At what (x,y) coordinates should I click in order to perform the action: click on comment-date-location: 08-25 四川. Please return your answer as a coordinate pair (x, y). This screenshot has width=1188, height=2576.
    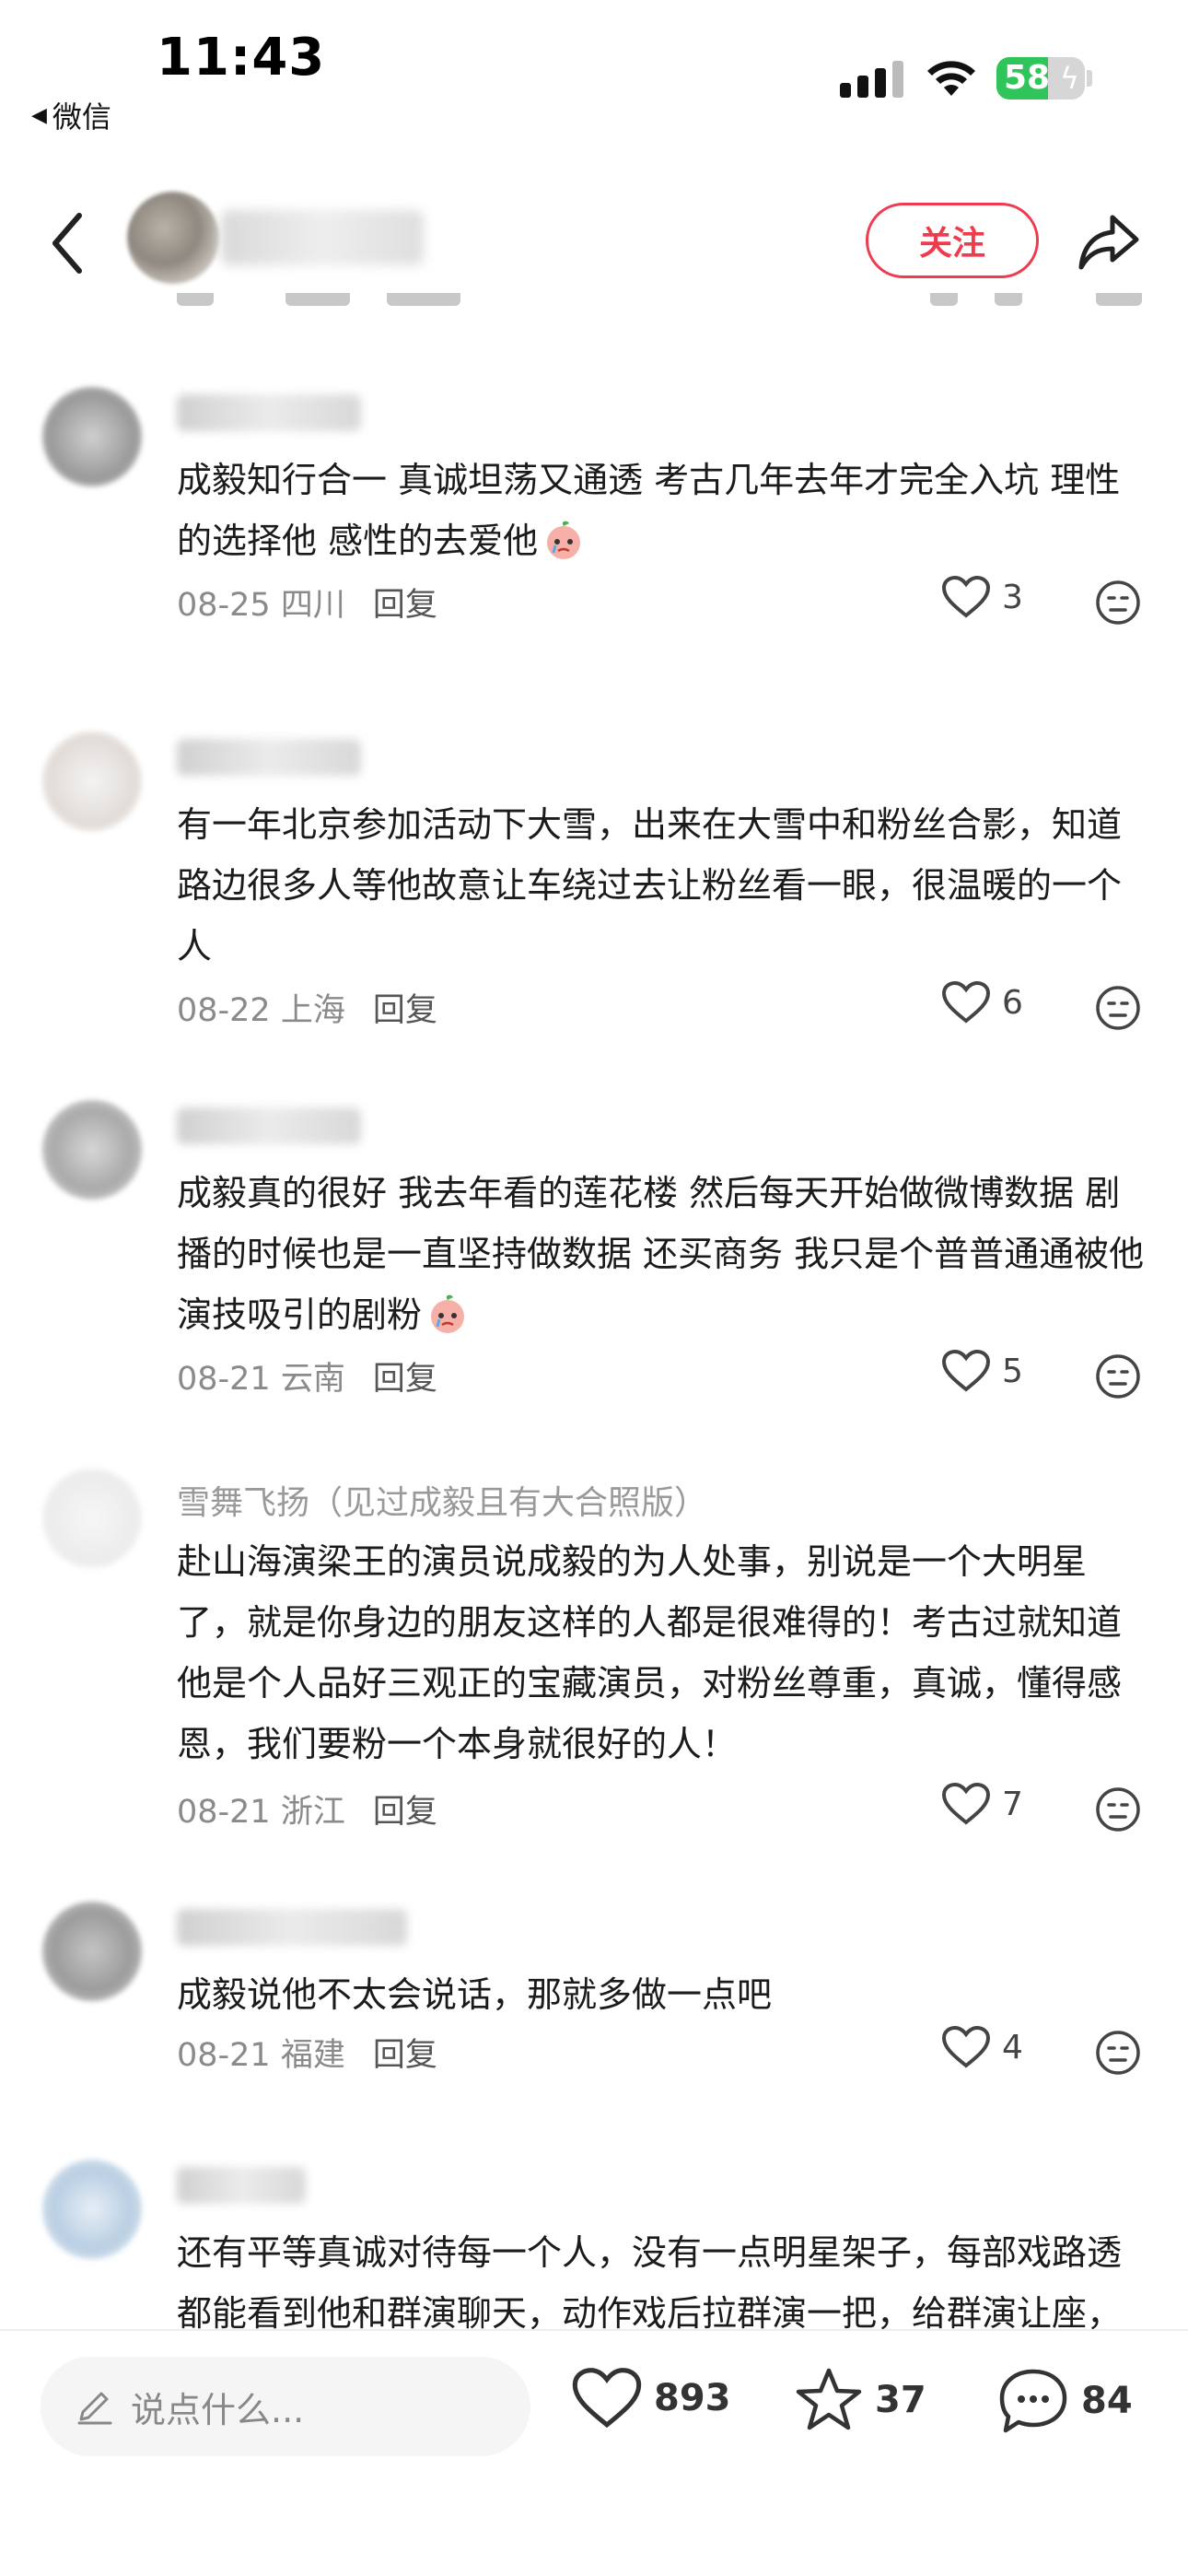
    Looking at the image, I should click on (261, 603).